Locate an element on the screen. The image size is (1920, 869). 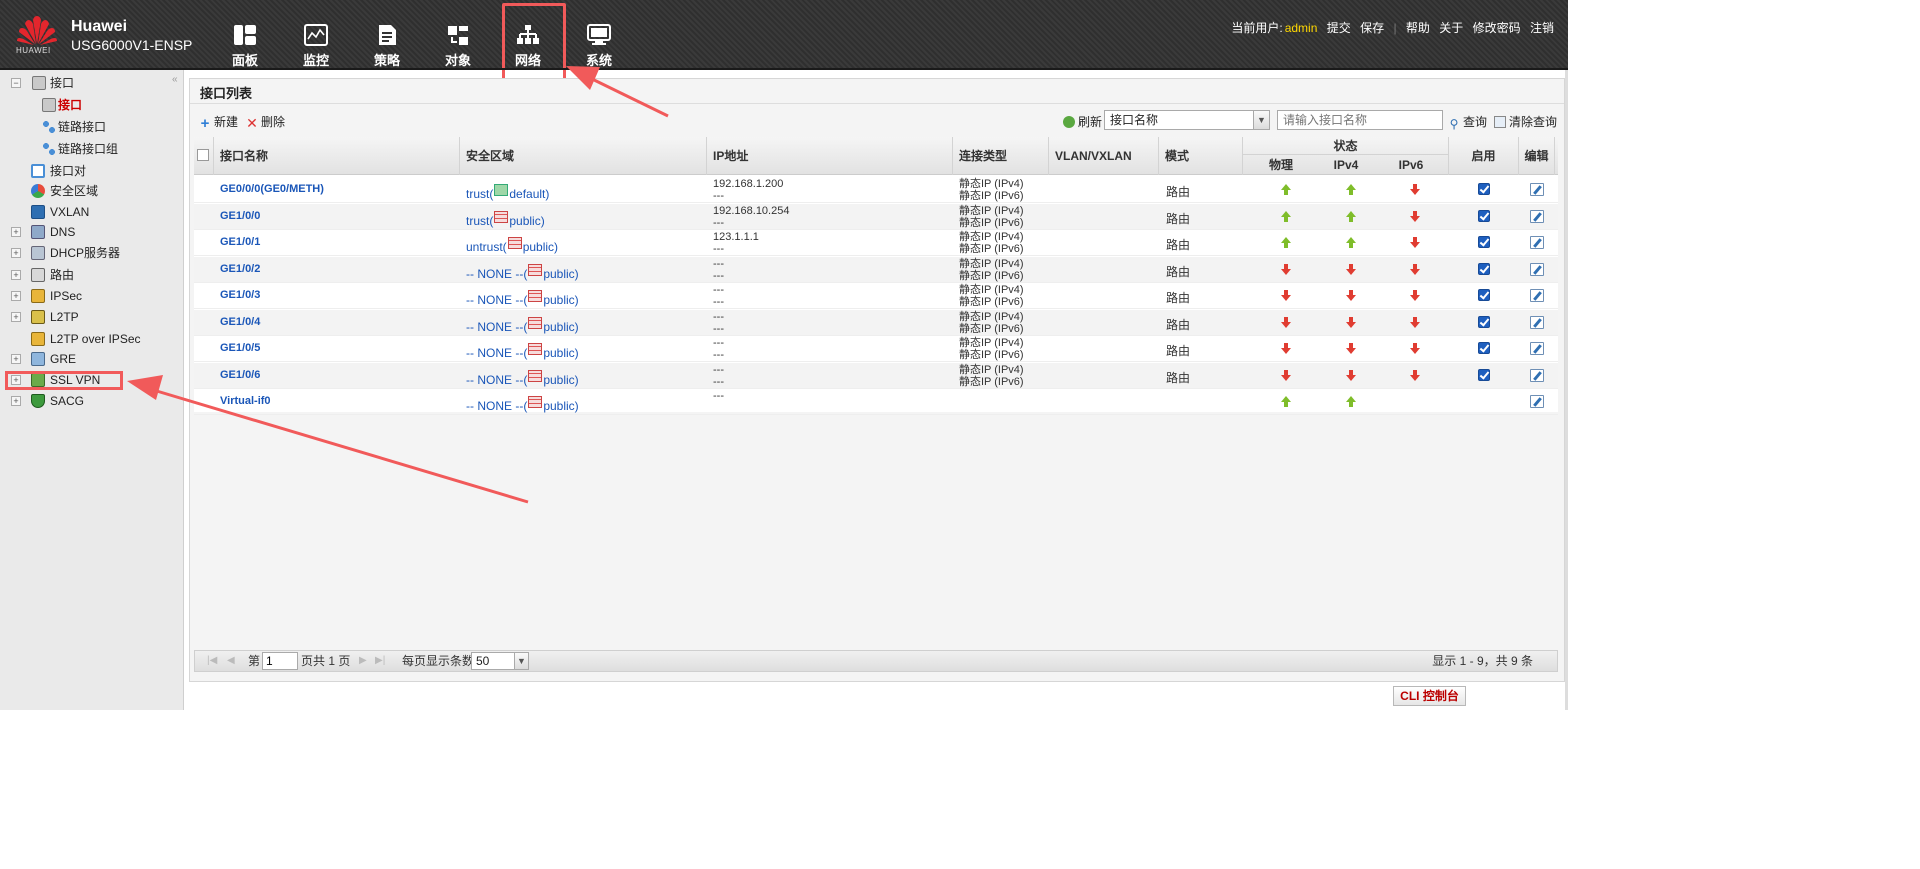
page-number-input is located at coordinates (280, 661).